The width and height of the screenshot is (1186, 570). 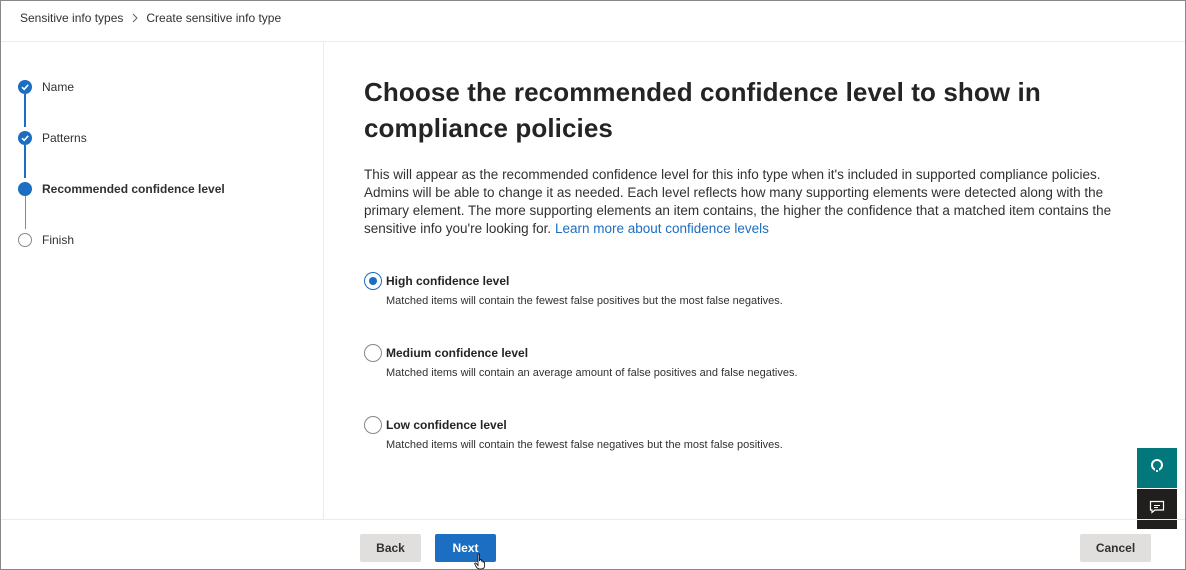 I want to click on learn-more-link: Learn more about confidence levels, so click(x=662, y=228).